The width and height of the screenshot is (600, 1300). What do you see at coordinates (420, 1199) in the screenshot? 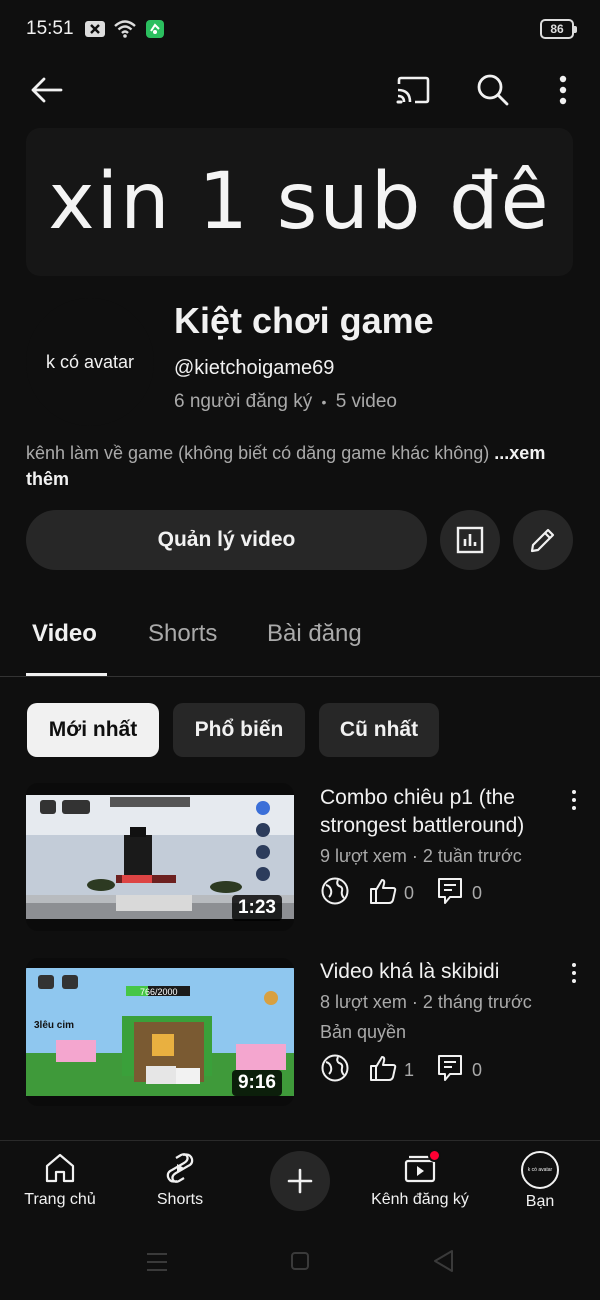
I see `nav-label: Kênh đăng ký` at bounding box center [420, 1199].